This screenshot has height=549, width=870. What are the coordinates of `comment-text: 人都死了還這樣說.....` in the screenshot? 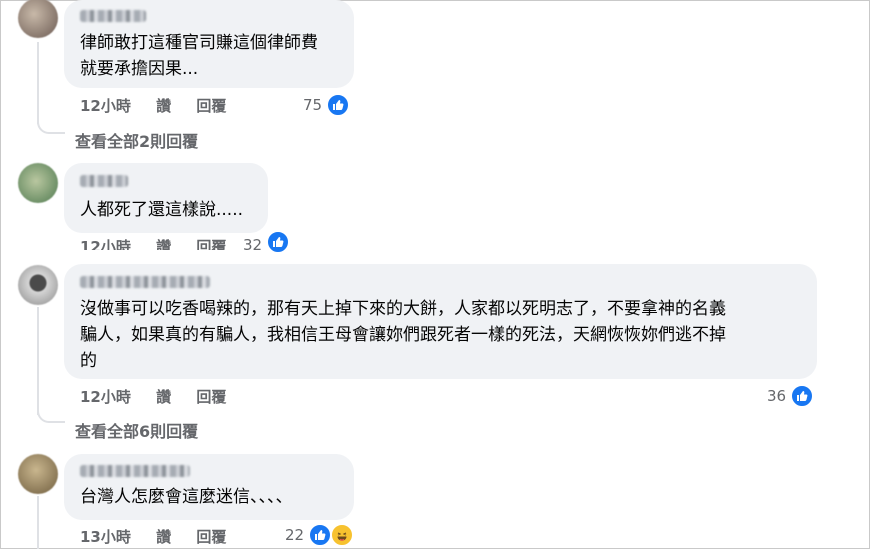 It's located at (162, 210).